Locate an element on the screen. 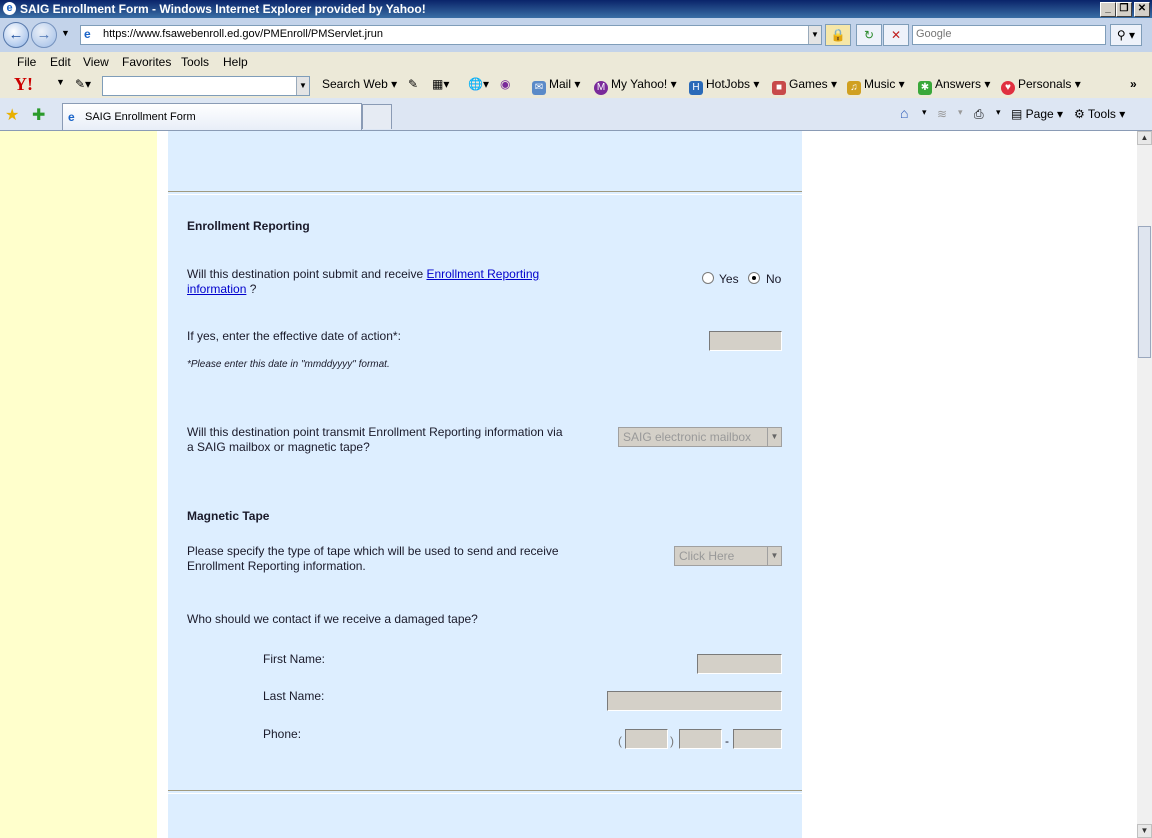 This screenshot has width=1152, height=838. phone-line-input is located at coordinates (757, 739).